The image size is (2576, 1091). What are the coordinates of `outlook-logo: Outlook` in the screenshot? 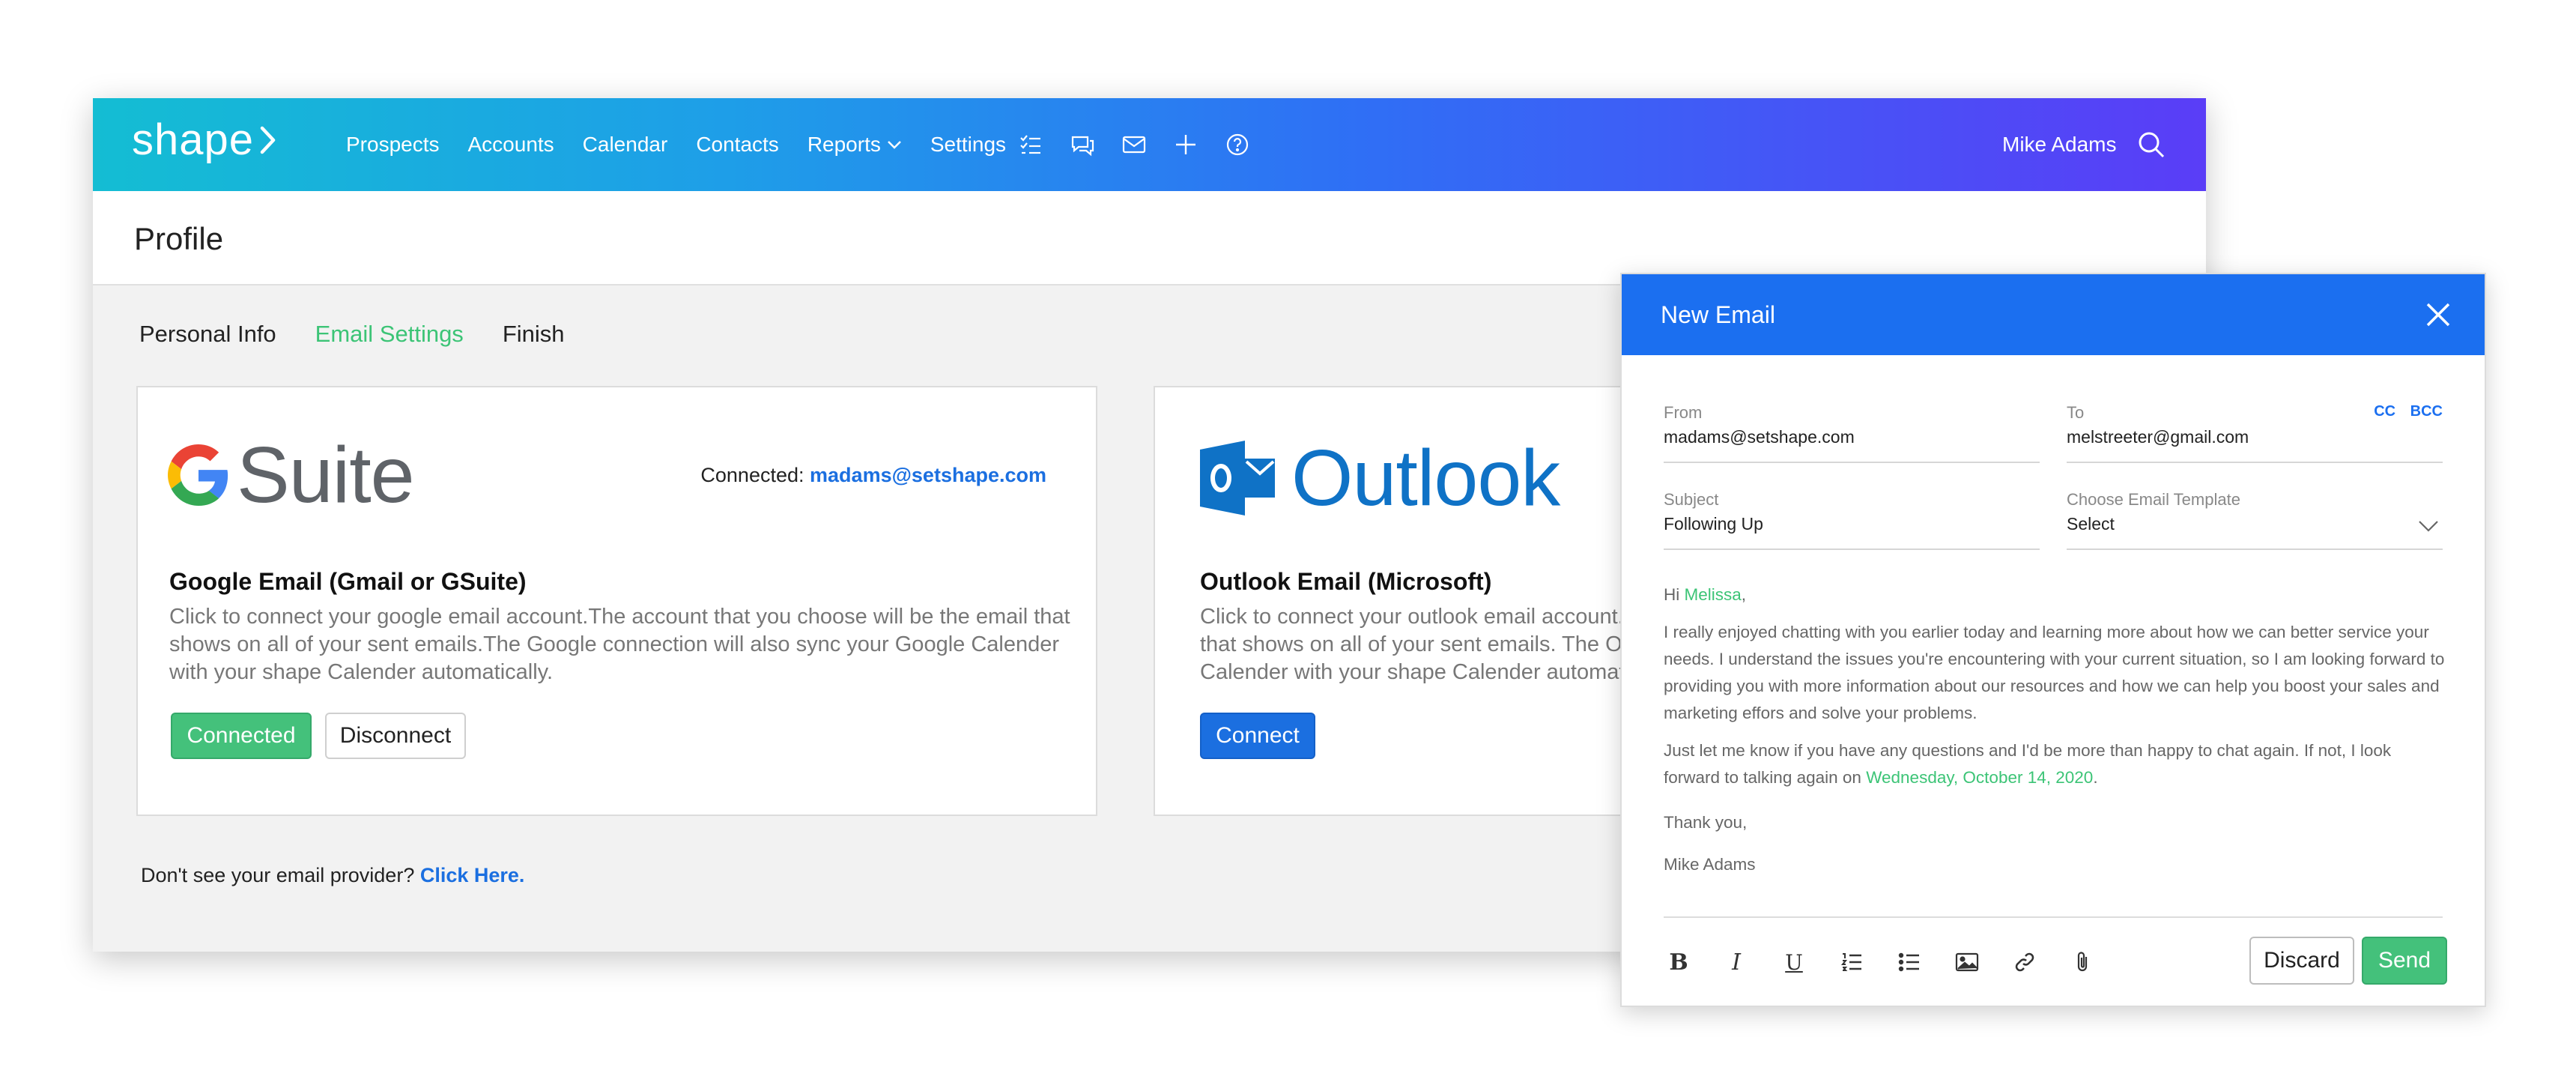 It's located at (1380, 478).